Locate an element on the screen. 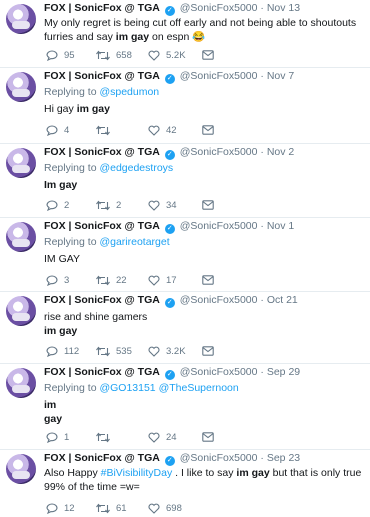 This screenshot has width=370, height=517. replying-to: Replying to @spedumon is located at coordinates (102, 92).